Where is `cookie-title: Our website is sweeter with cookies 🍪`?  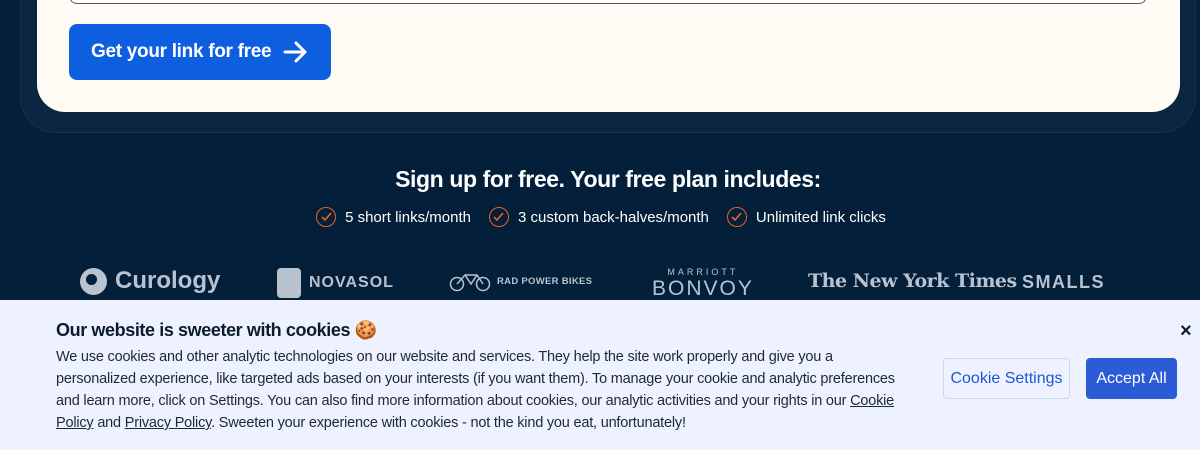
cookie-title: Our website is sweeter with cookies 🍪 is located at coordinates (216, 330).